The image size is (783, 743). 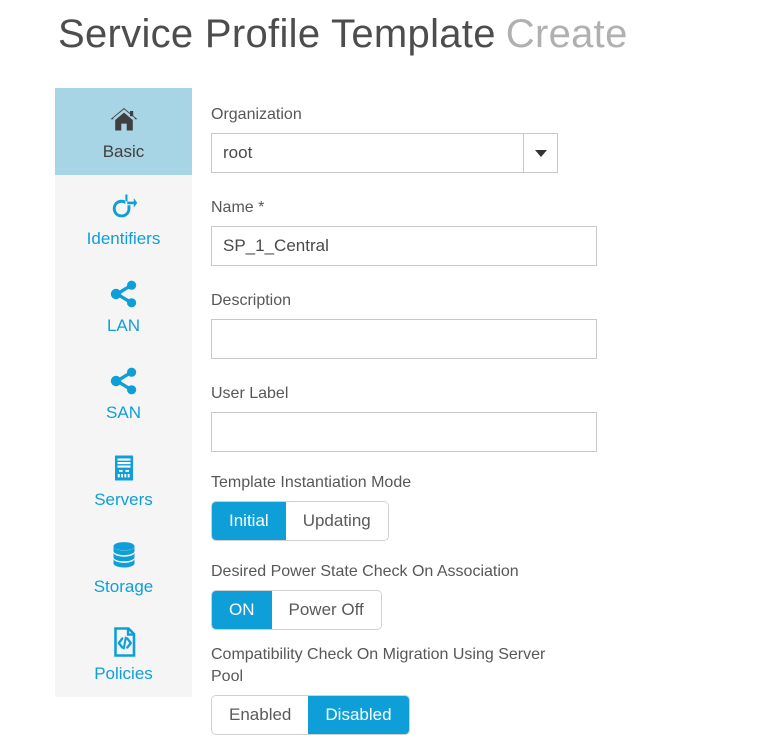 I want to click on page-title-main: Service Profile Template, so click(x=277, y=34).